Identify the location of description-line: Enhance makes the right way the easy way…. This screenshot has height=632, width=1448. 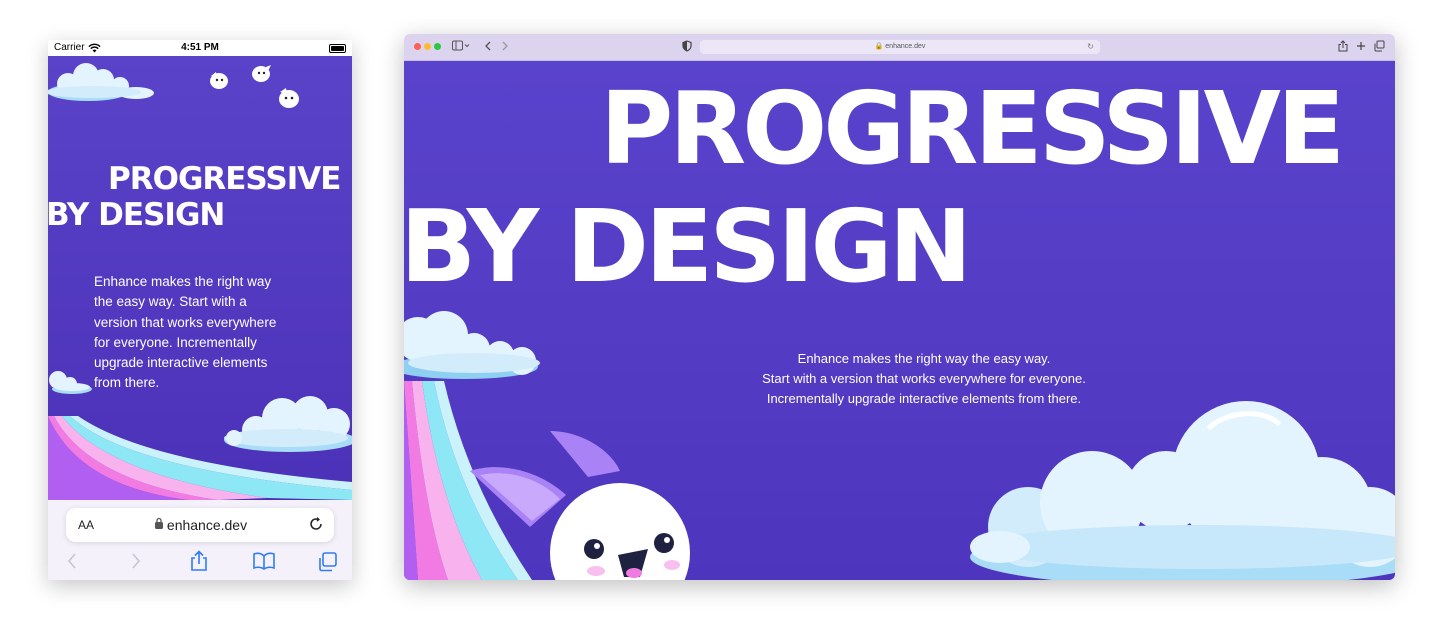
(924, 358).